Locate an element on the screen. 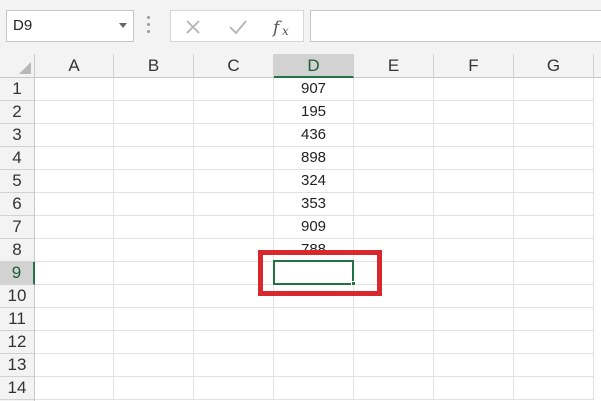  cell-d12 is located at coordinates (314, 342).